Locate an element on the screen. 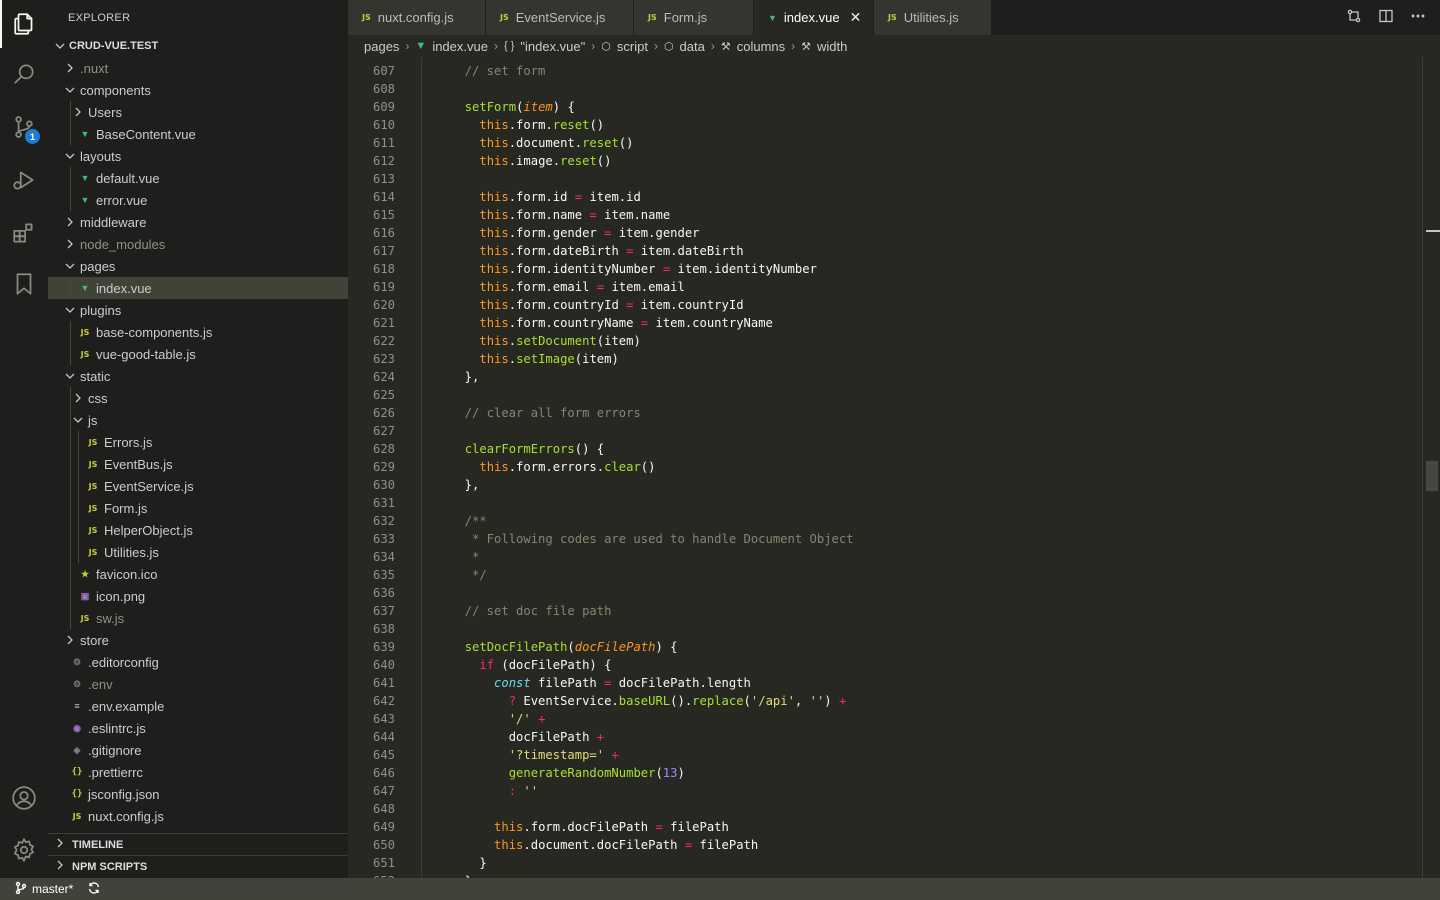  line-number: 610 is located at coordinates (383, 125).